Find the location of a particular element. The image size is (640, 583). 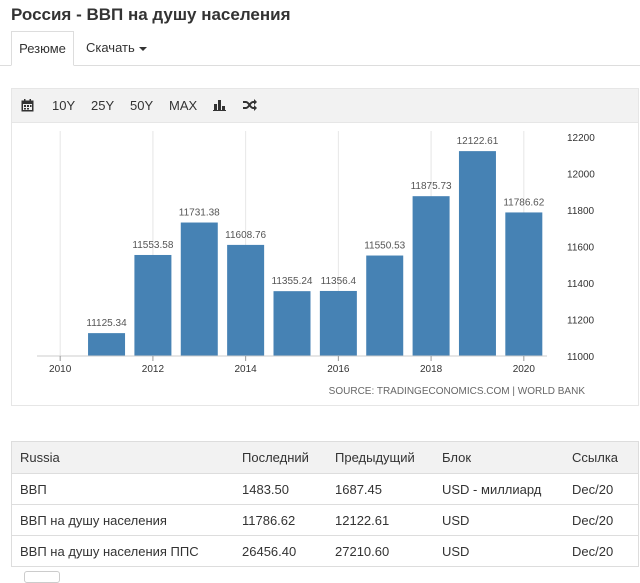

y-tick-label: 11000 is located at coordinates (581, 357).